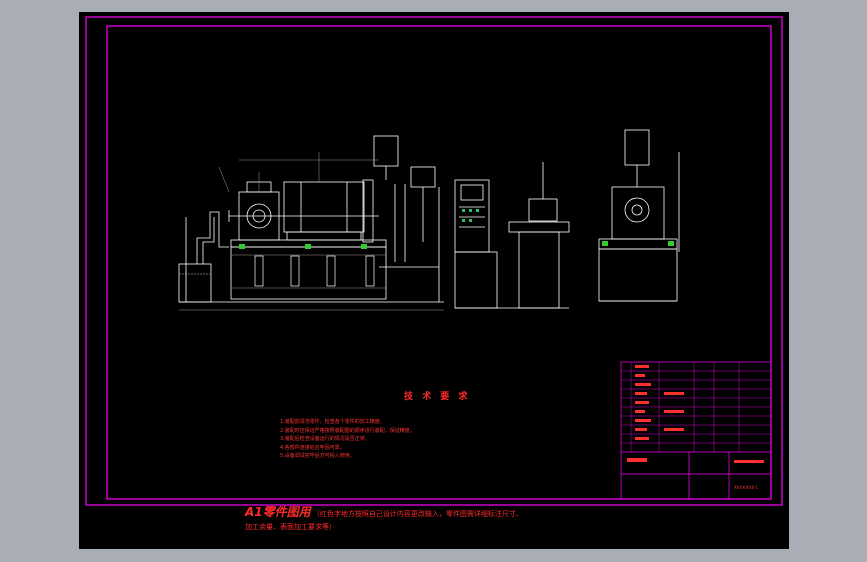 This screenshot has width=867, height=562. Describe the element at coordinates (317, 456) in the screenshot. I see `tech-requirement-item: 5.设备调试完毕后方可投入使用。` at that location.